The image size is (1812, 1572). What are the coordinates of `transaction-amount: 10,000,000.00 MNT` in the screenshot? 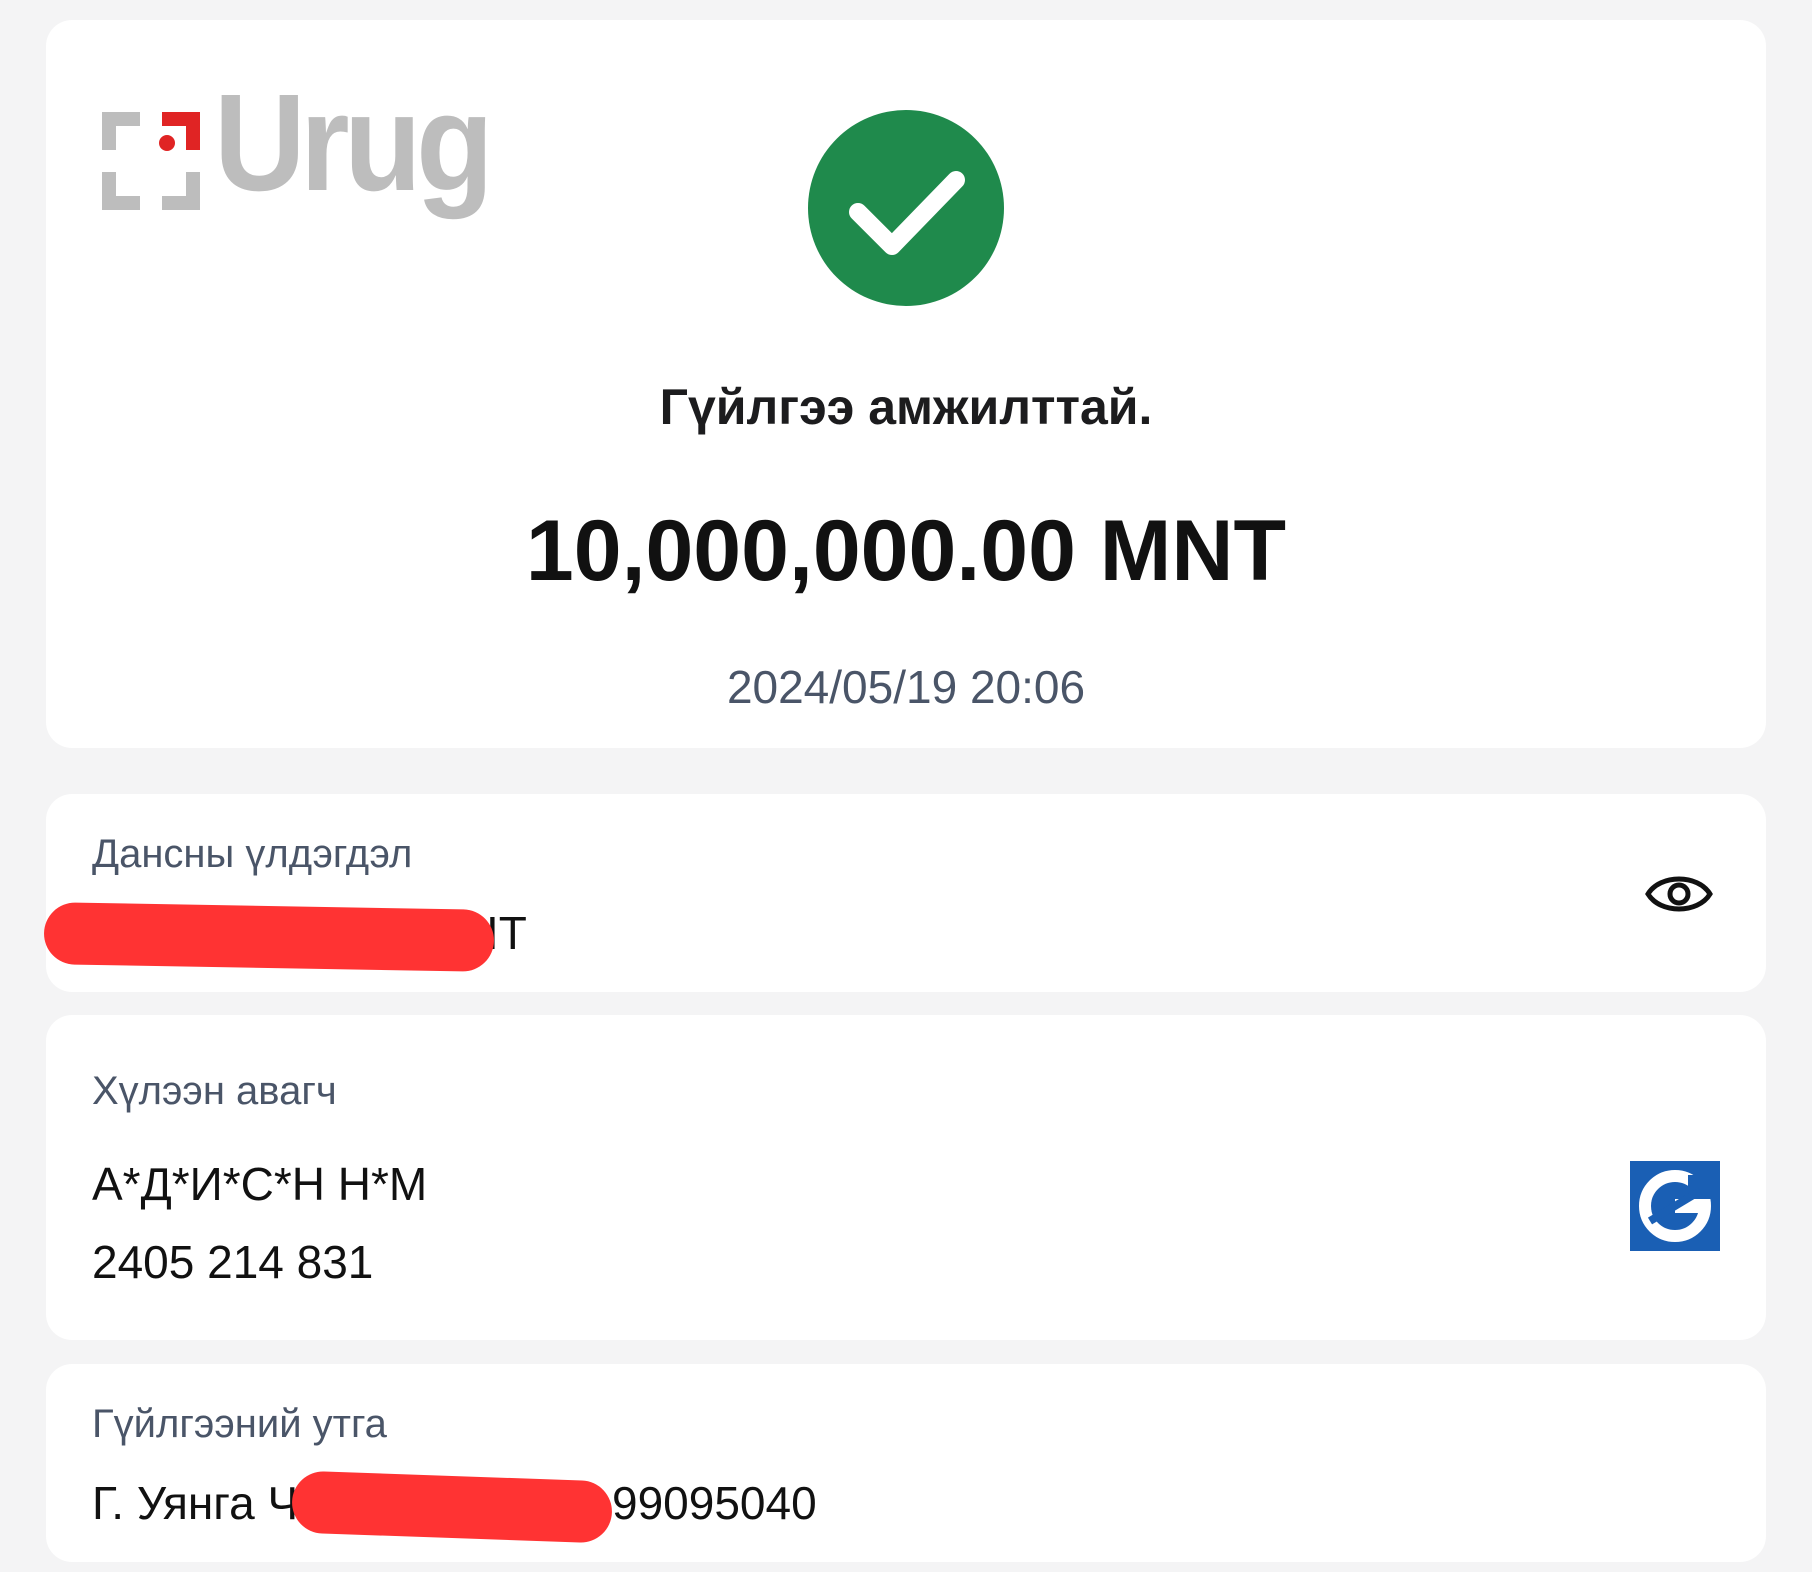 It's located at (906, 551).